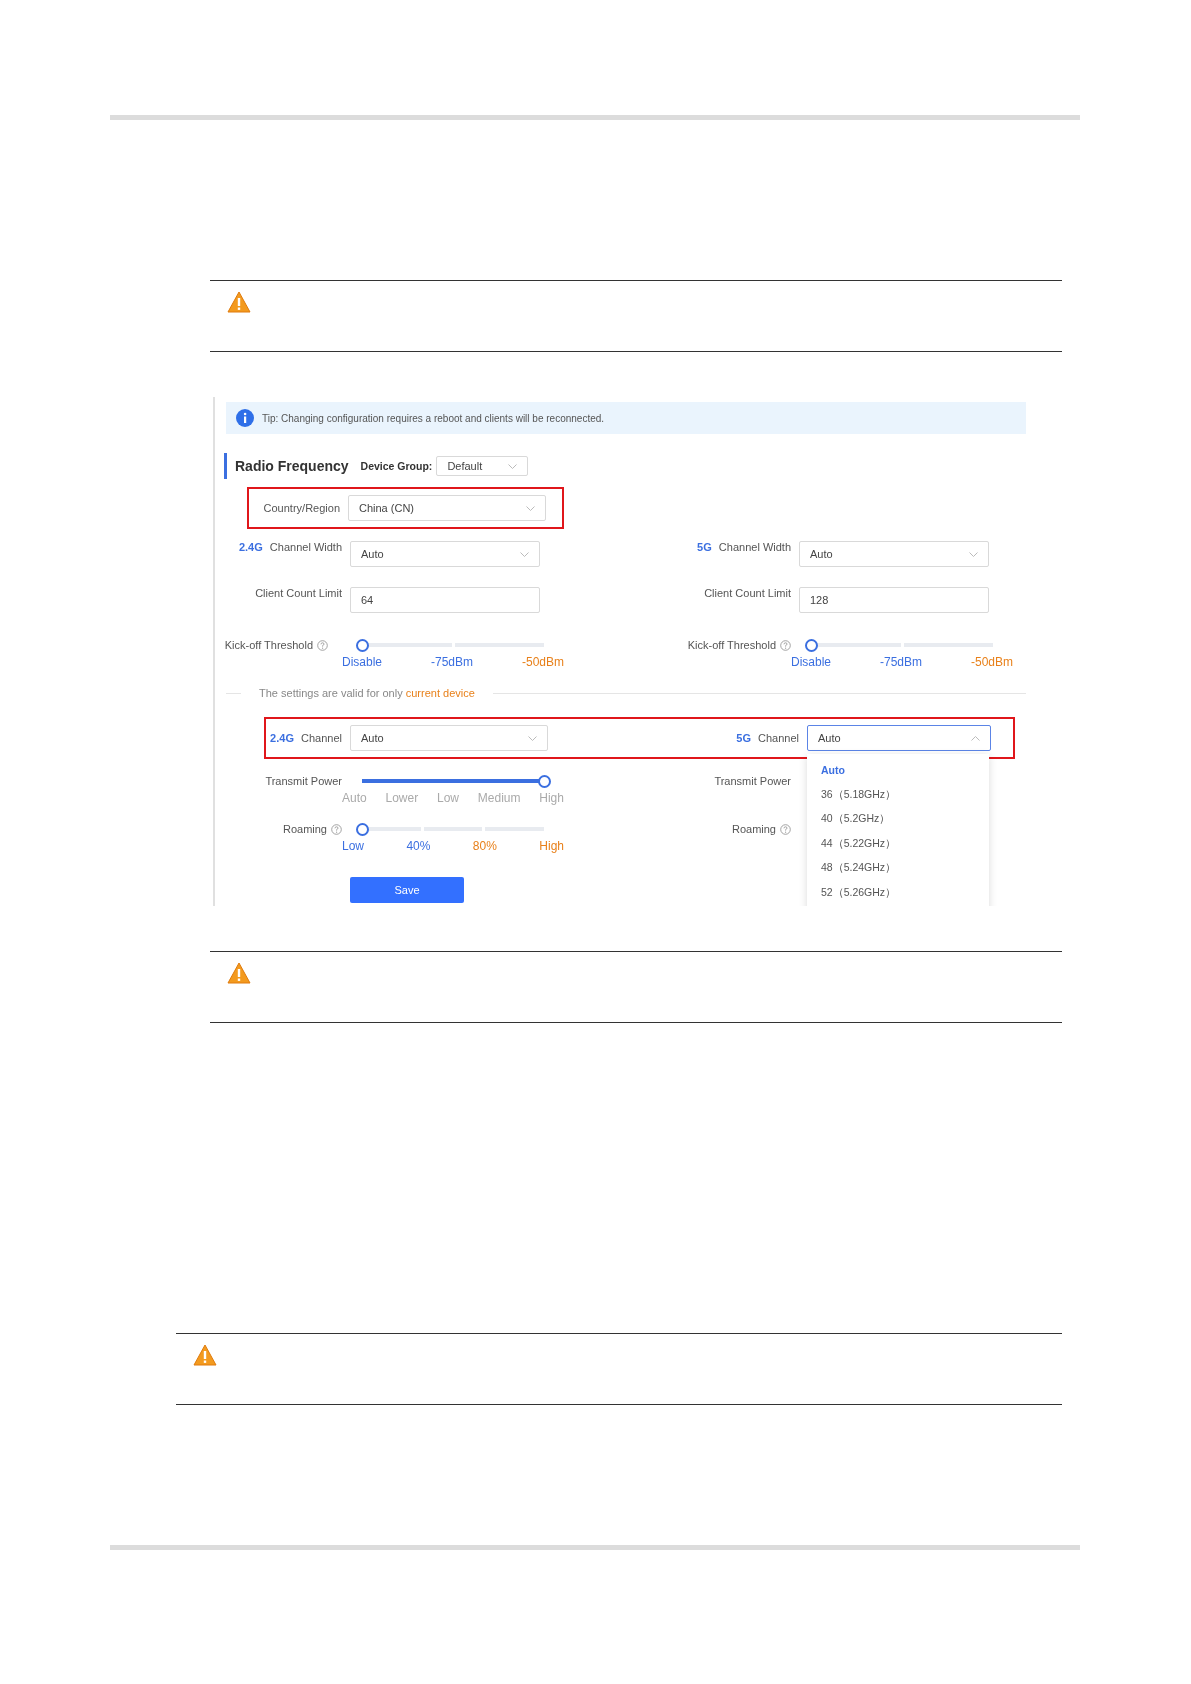 The image size is (1191, 1684). What do you see at coordinates (367, 693) in the screenshot?
I see `scope-note: The settings are valid for only current device` at bounding box center [367, 693].